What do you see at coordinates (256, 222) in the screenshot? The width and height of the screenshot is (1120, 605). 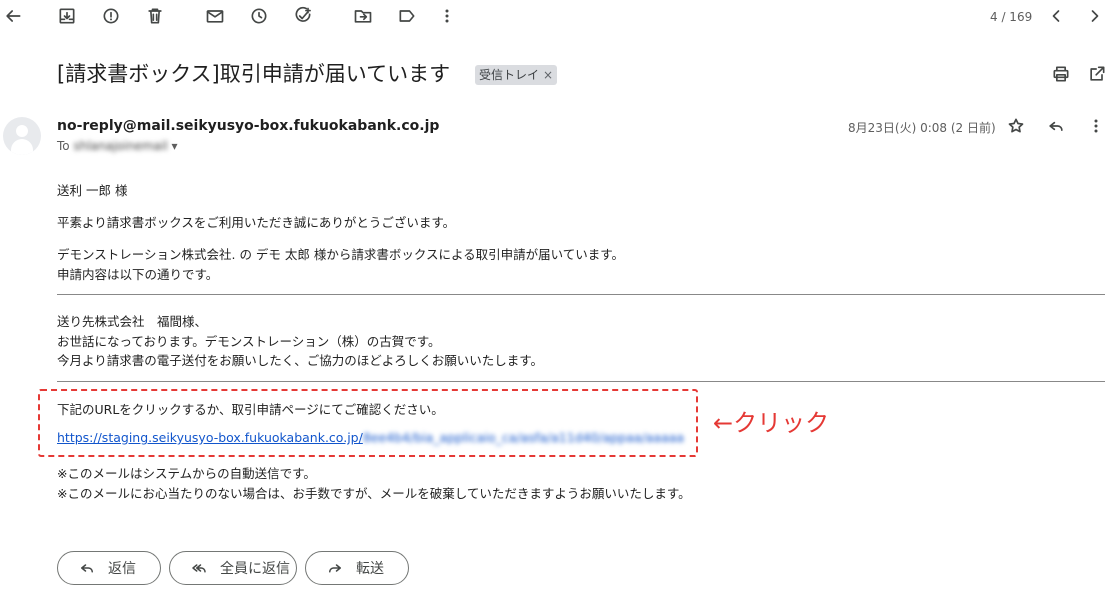 I see `body-line-1: 平素より請求書ボックスをご利用いただき誠にありがとうございます。` at bounding box center [256, 222].